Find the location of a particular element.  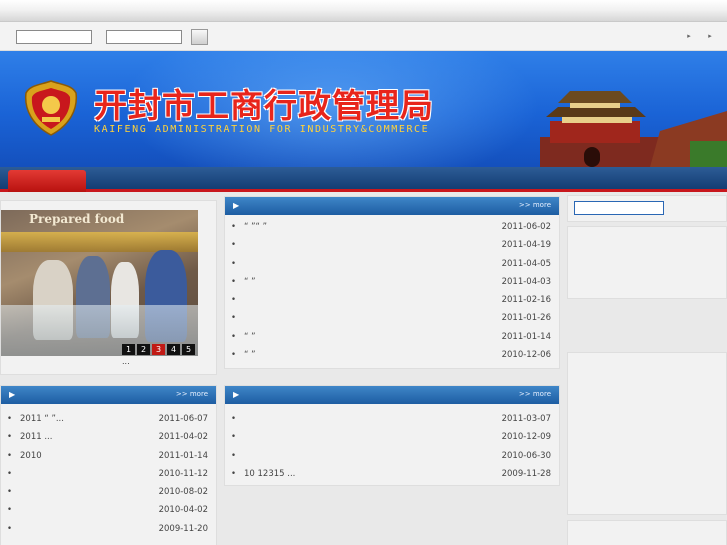

top-strip is located at coordinates (363, 11).